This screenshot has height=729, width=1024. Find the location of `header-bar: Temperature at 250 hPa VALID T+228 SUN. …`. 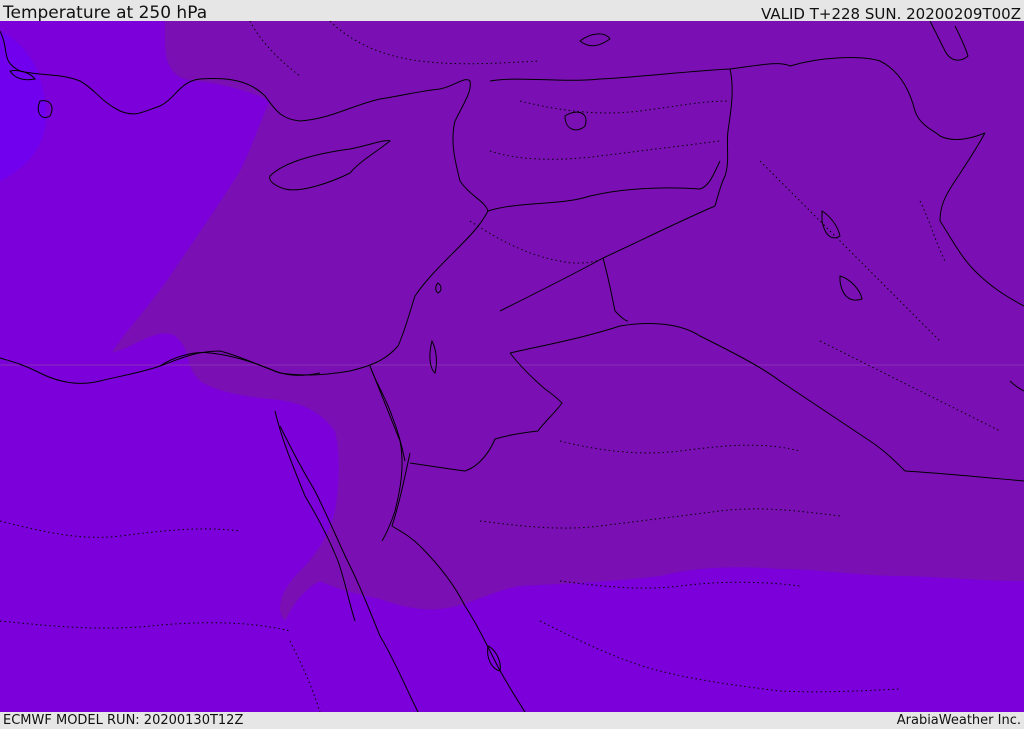

header-bar: Temperature at 250 hPa VALID T+228 SUN. … is located at coordinates (512, 11).